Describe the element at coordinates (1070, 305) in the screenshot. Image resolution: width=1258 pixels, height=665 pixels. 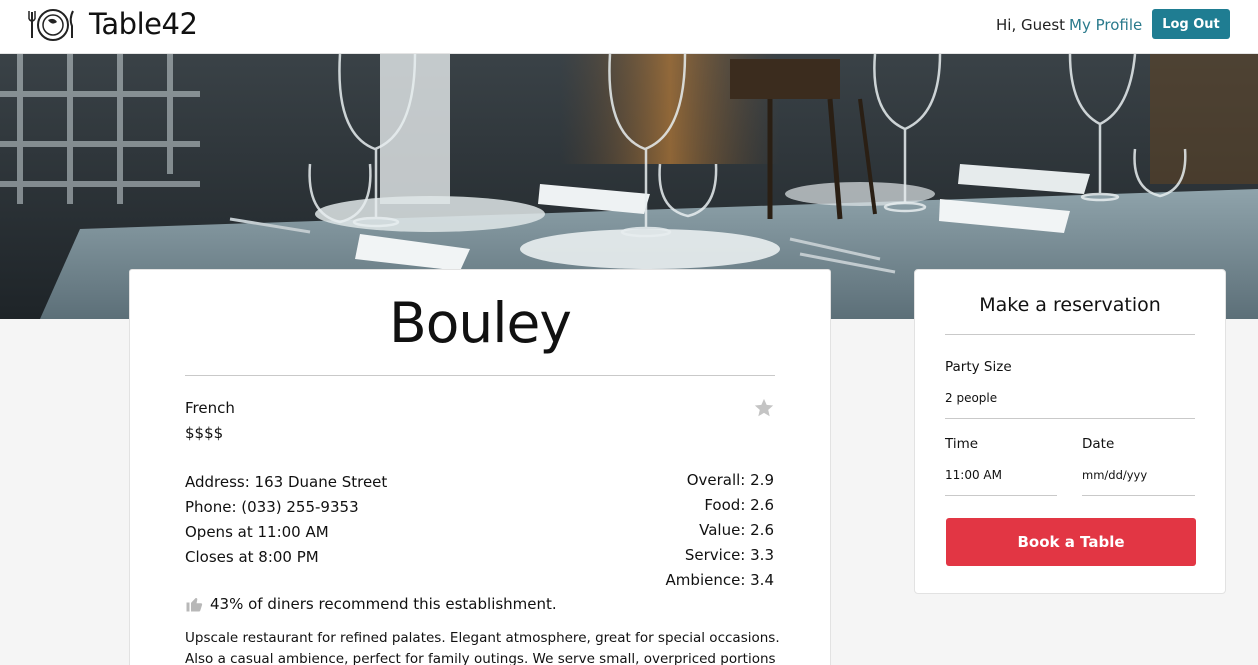
I see `reservation-title: Make a reservation` at that location.